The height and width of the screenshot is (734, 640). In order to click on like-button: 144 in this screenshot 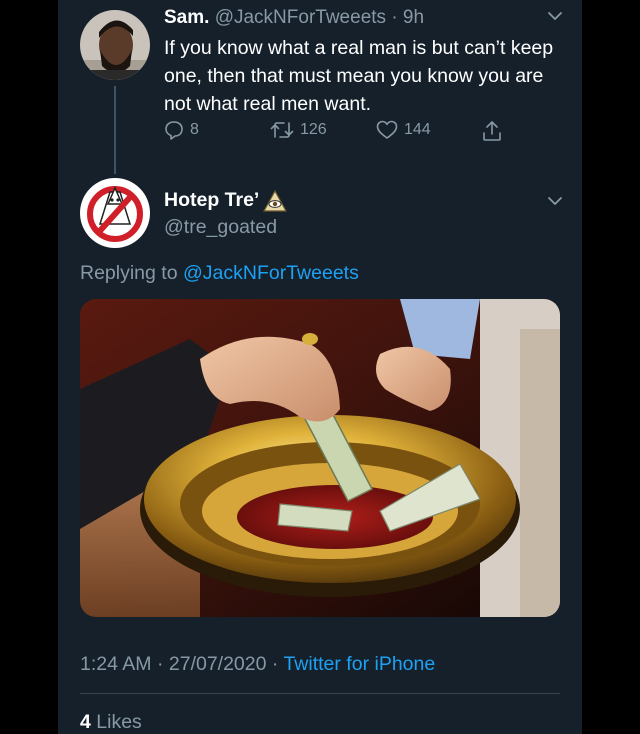, I will do `click(403, 130)`.